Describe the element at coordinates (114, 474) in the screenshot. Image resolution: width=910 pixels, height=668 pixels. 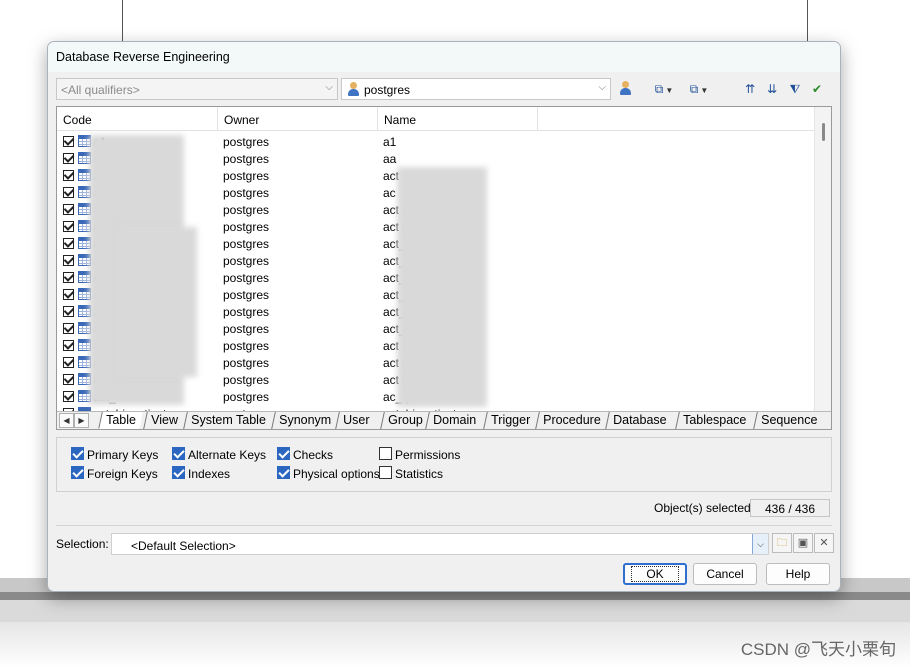
I see `foreign-keys-option: Foreign Keys` at that location.